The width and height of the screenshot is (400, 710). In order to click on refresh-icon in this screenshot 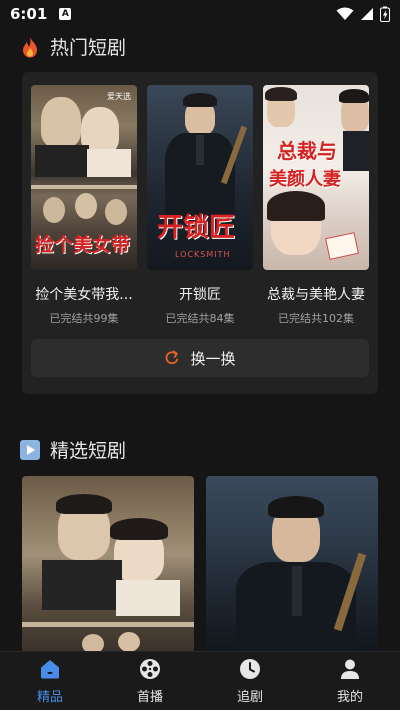, I will do `click(172, 357)`.